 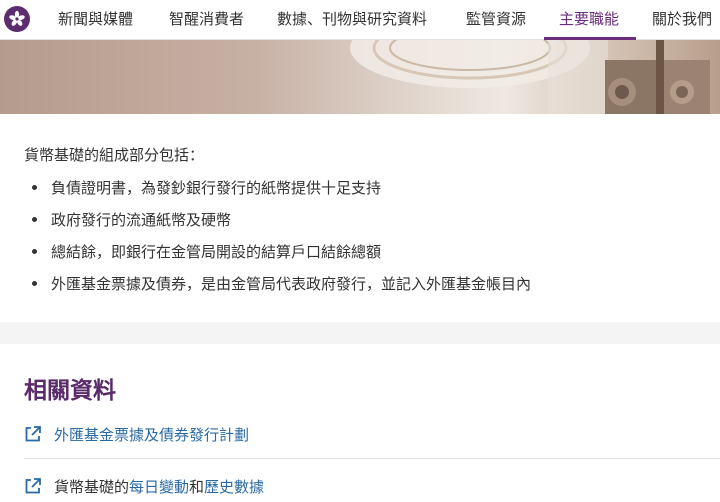 What do you see at coordinates (277, 193) in the screenshot?
I see `list-item: 負債證明書，為發鈔銀行發行的紙幣提供十足支持` at bounding box center [277, 193].